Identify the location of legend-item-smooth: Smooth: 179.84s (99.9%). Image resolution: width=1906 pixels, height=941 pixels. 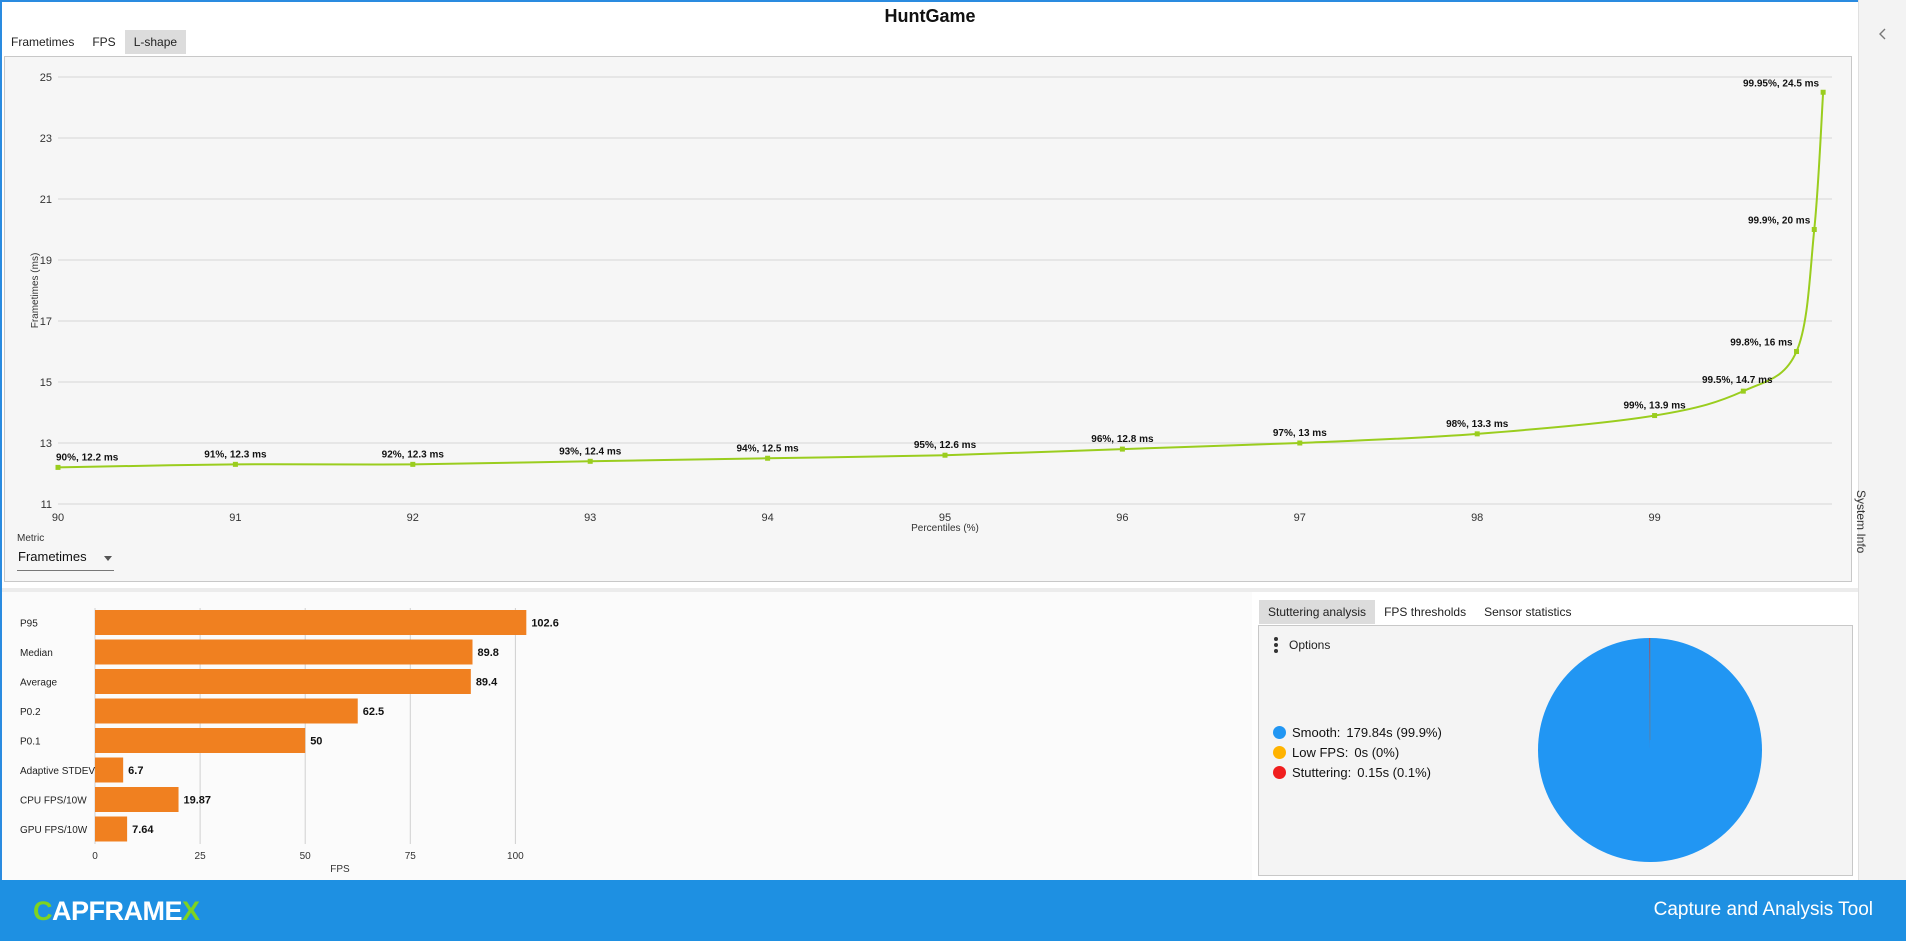
(1357, 732).